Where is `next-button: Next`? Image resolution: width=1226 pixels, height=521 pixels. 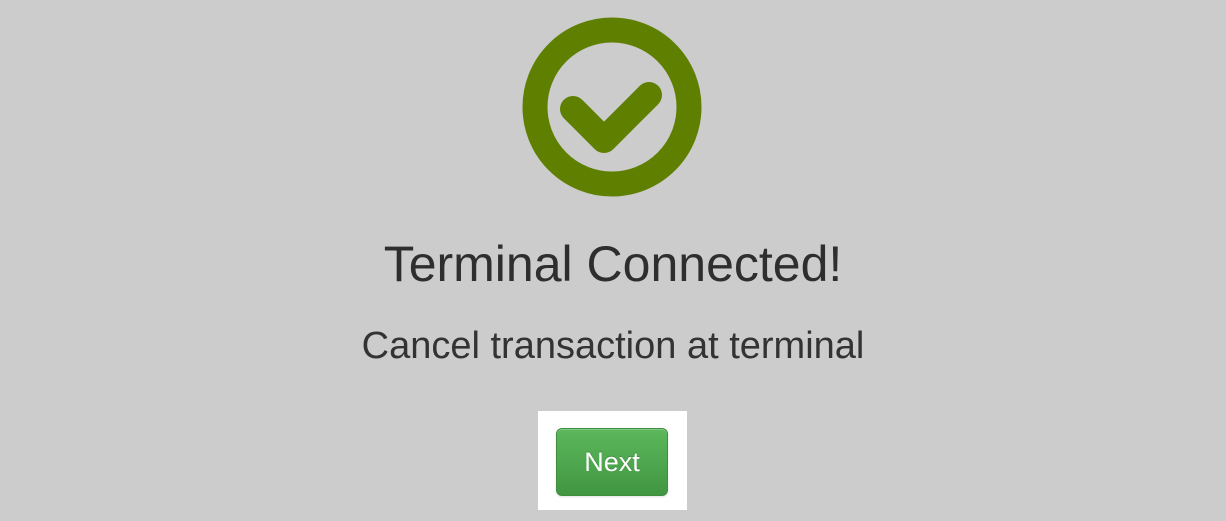
next-button: Next is located at coordinates (612, 462).